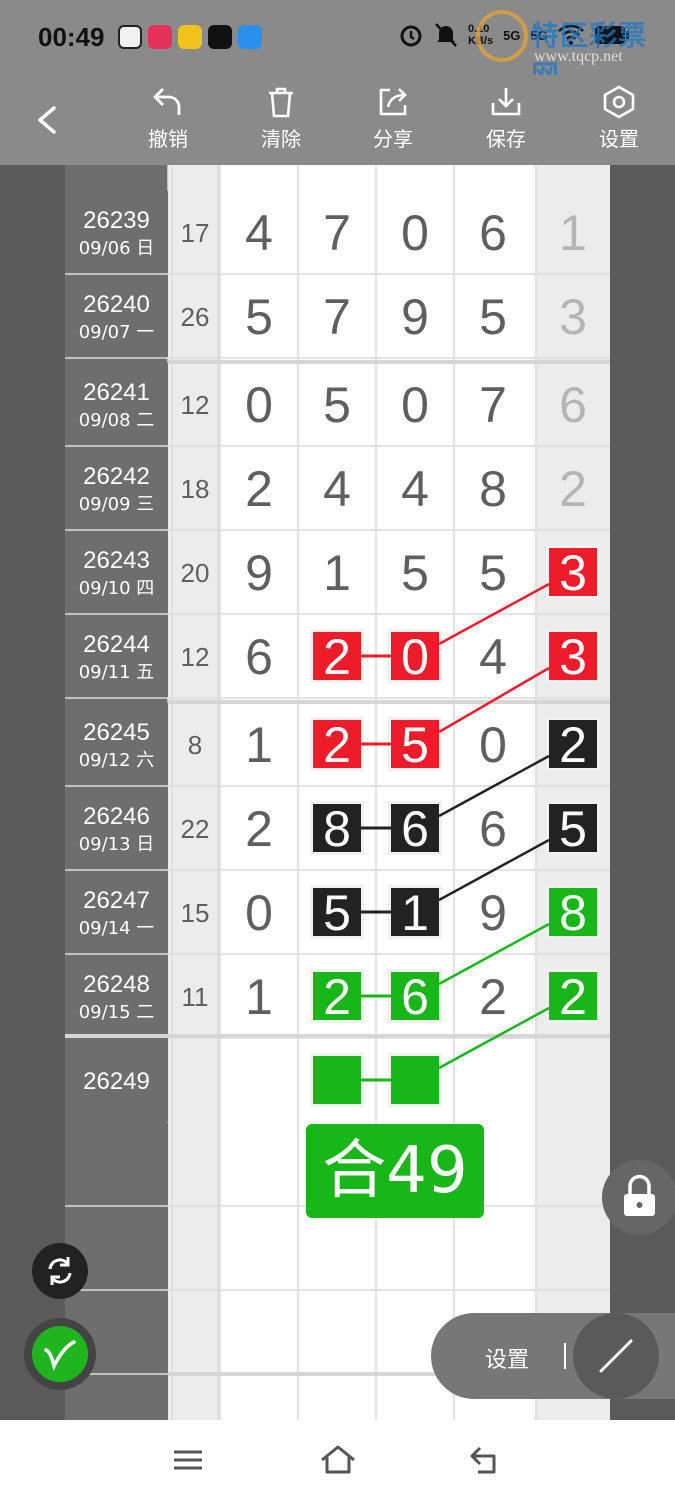 This screenshot has width=675, height=1500. Describe the element at coordinates (195, 997) in the screenshot. I see `sum-value: 11` at that location.